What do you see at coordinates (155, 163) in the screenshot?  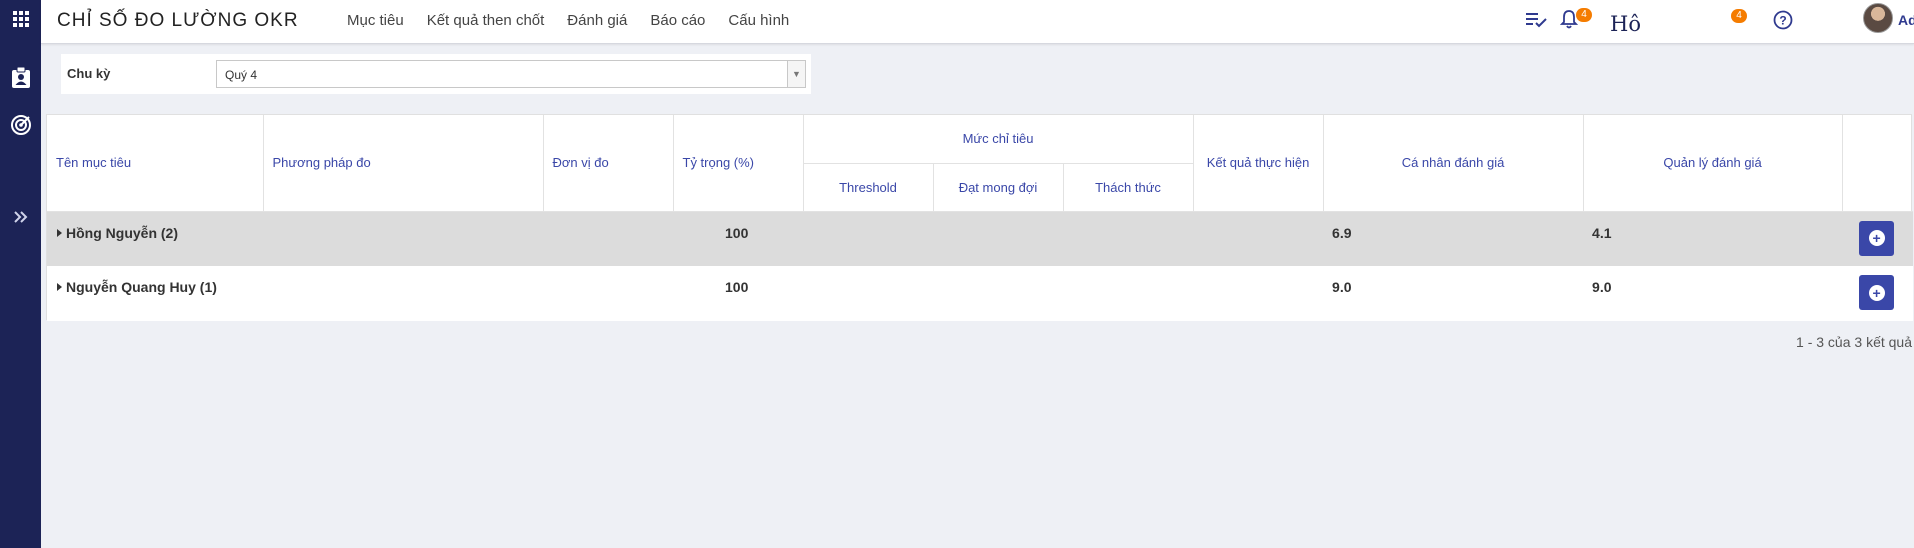 I see `header-objective-name: Tên mục tiêu` at bounding box center [155, 163].